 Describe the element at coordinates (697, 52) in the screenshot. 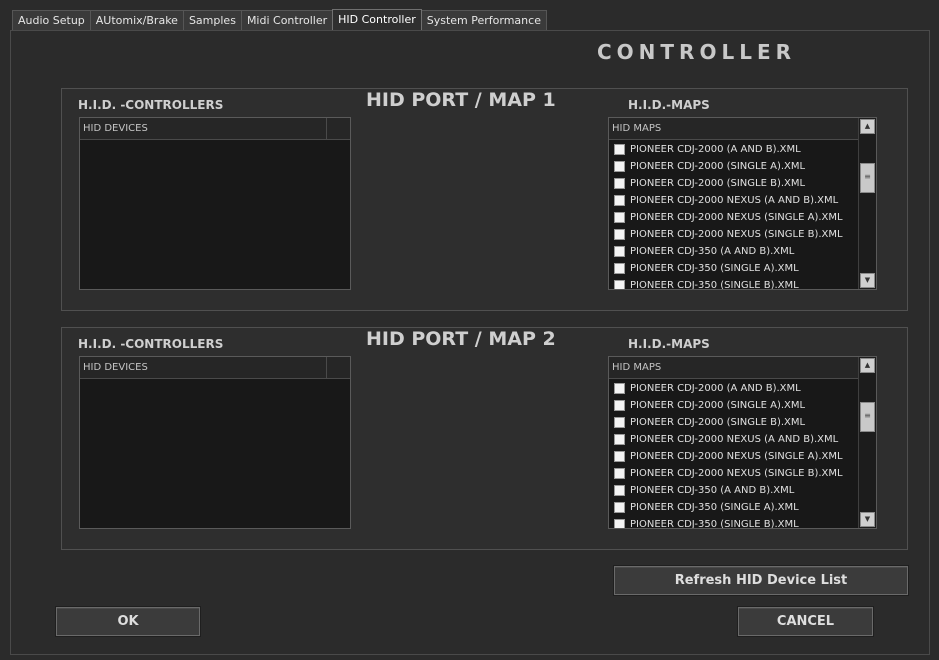

I see `page-title: CONTROLLER` at that location.